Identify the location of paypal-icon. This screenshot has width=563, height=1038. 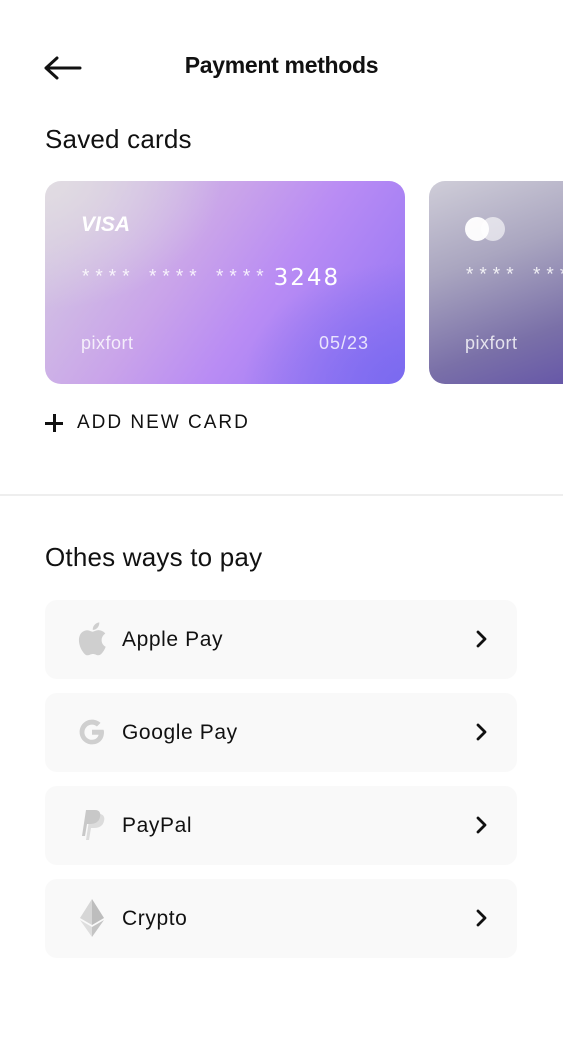
(92, 825).